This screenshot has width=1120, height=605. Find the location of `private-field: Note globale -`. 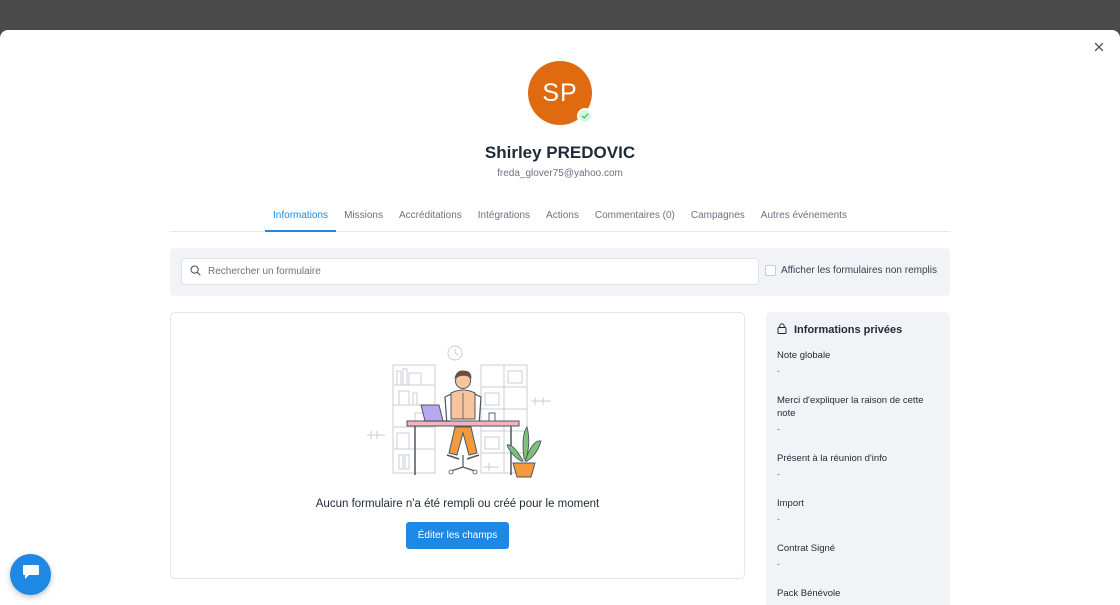

private-field: Note globale - is located at coordinates (858, 363).